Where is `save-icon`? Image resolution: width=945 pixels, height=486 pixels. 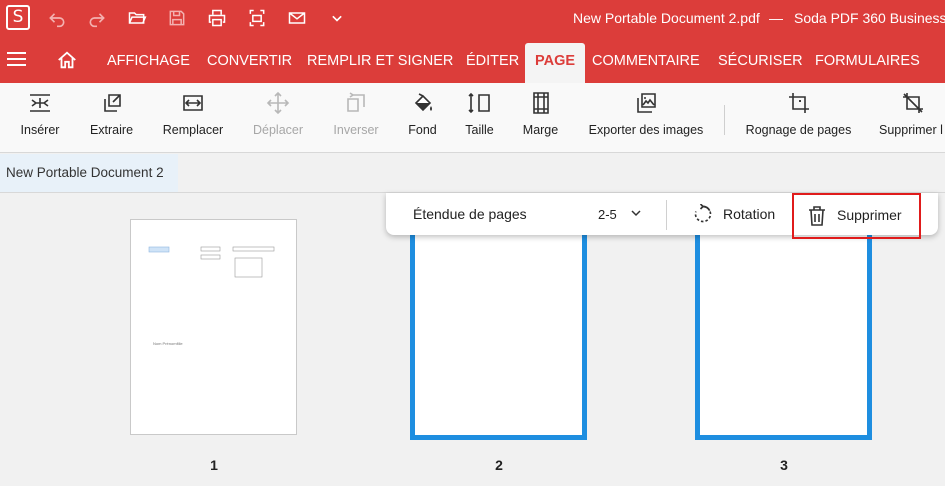 save-icon is located at coordinates (177, 18).